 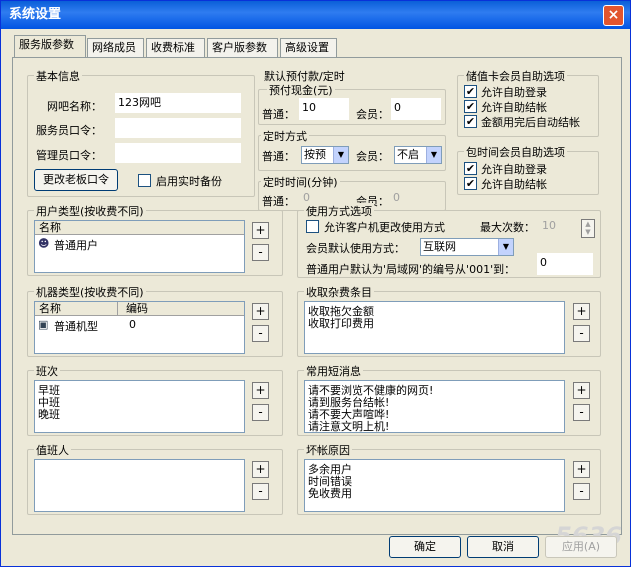 What do you see at coordinates (139, 228) in the screenshot?
I see `user-type-header: 名称` at bounding box center [139, 228].